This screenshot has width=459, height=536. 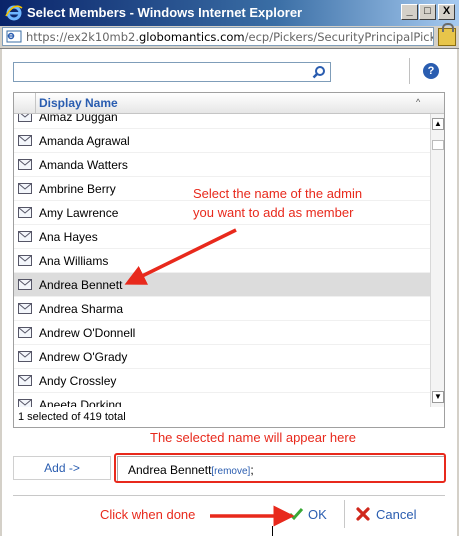 What do you see at coordinates (222, 333) in the screenshot?
I see `list-item: Andrew O'Donnell` at bounding box center [222, 333].